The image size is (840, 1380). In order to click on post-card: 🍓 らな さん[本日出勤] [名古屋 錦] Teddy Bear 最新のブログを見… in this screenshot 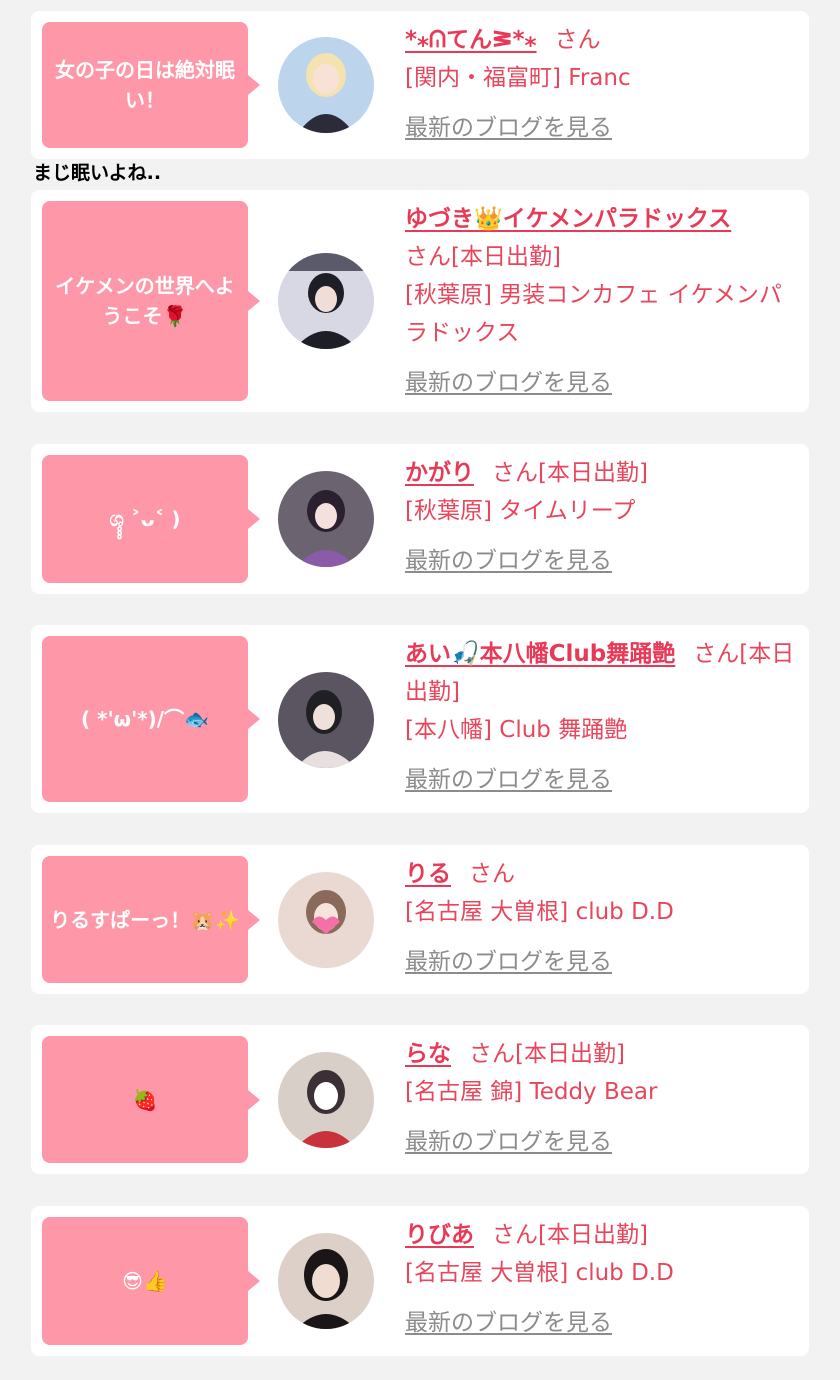, I will do `click(420, 1099)`.